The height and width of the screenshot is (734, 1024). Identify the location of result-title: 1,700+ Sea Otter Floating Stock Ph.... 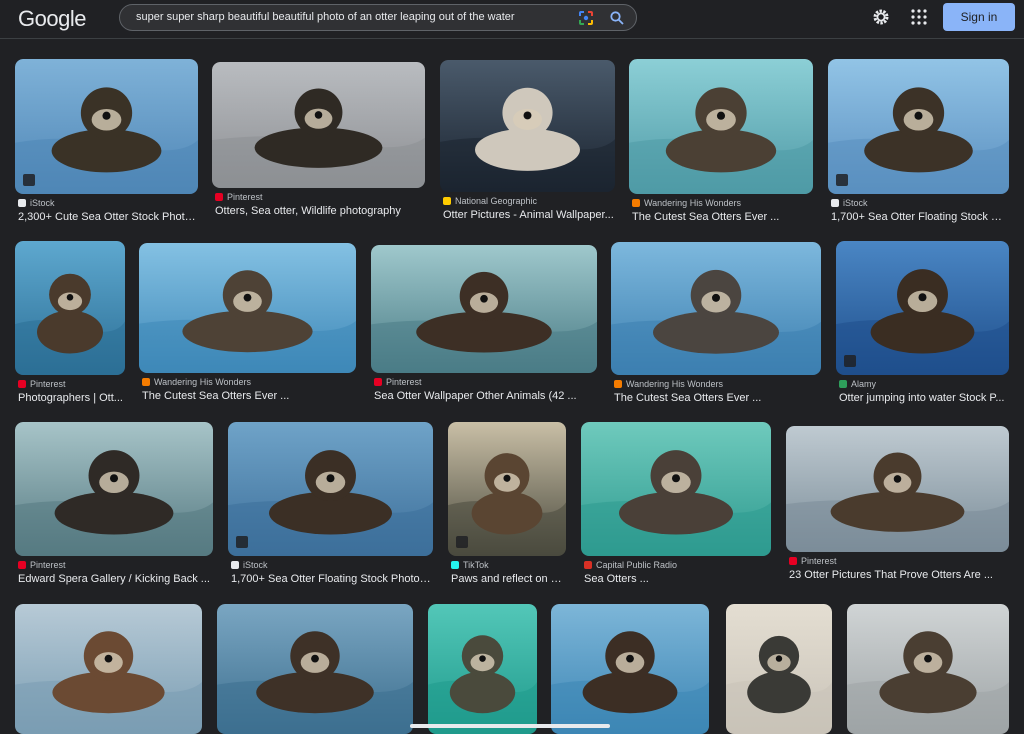
(919, 217).